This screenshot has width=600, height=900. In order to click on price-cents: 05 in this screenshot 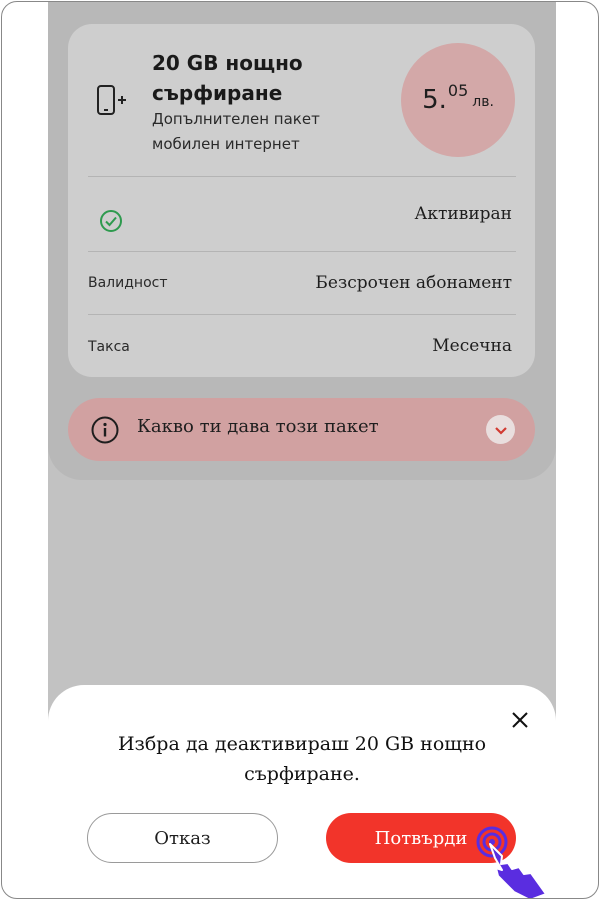, I will do `click(458, 90)`.